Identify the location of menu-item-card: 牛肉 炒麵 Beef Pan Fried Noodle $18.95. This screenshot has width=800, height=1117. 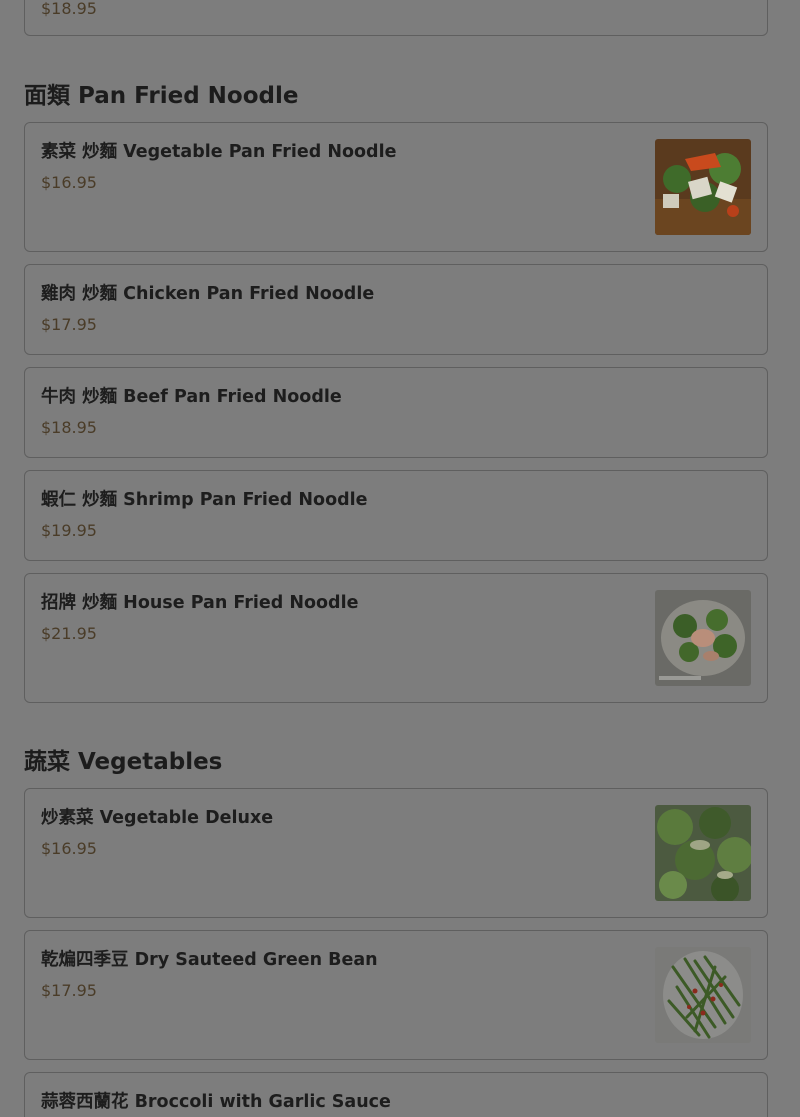
(396, 412).